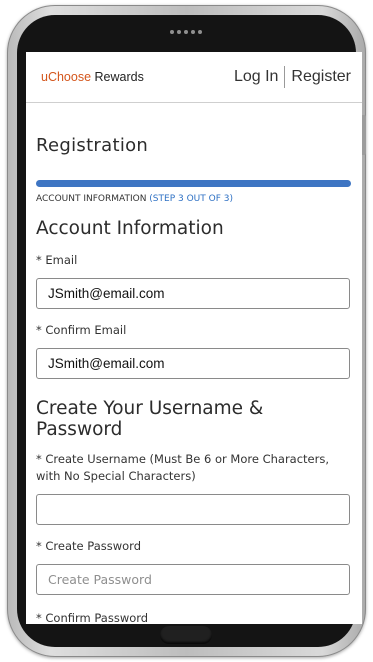 The image size is (373, 662). Describe the element at coordinates (191, 199) in the screenshot. I see `step-count: (STEP 3 OUT OF 3)` at that location.